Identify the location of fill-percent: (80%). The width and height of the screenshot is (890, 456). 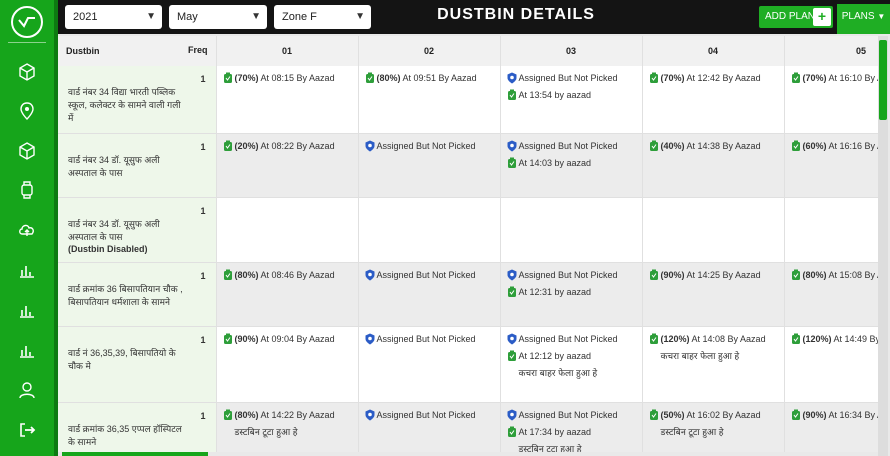
(246, 275).